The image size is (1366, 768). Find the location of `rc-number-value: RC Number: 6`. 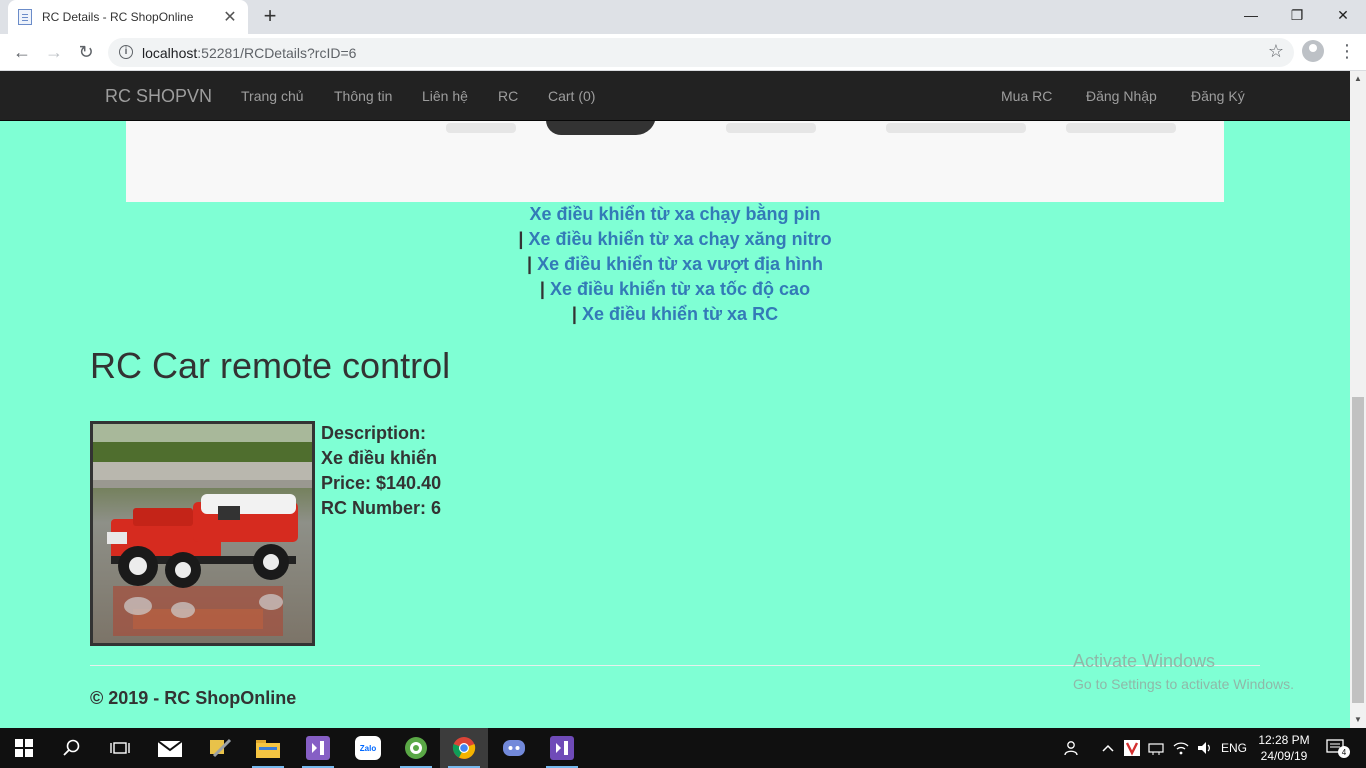

rc-number-value: RC Number: 6 is located at coordinates (381, 508).